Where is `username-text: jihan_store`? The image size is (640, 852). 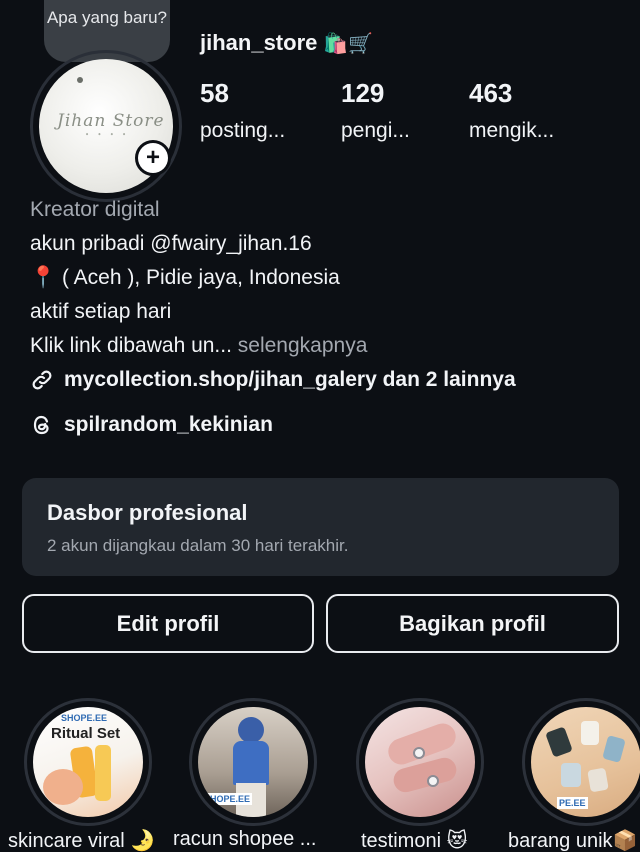
username-text: jihan_store is located at coordinates (259, 42).